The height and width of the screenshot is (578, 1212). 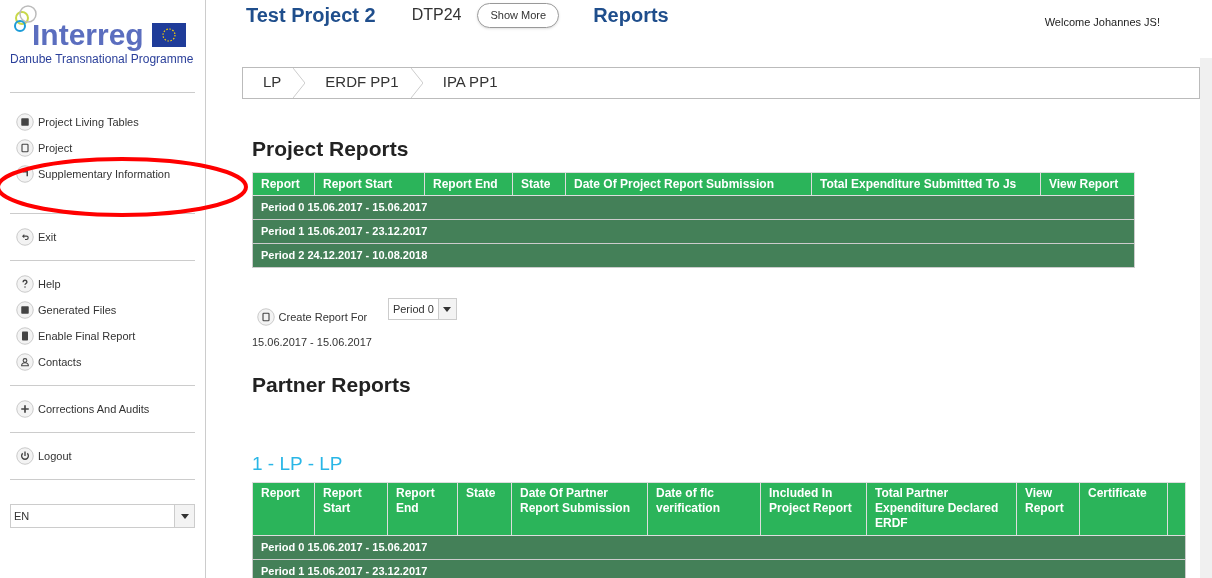 What do you see at coordinates (88, 35) in the screenshot?
I see `logo-wordmark: Interreg` at bounding box center [88, 35].